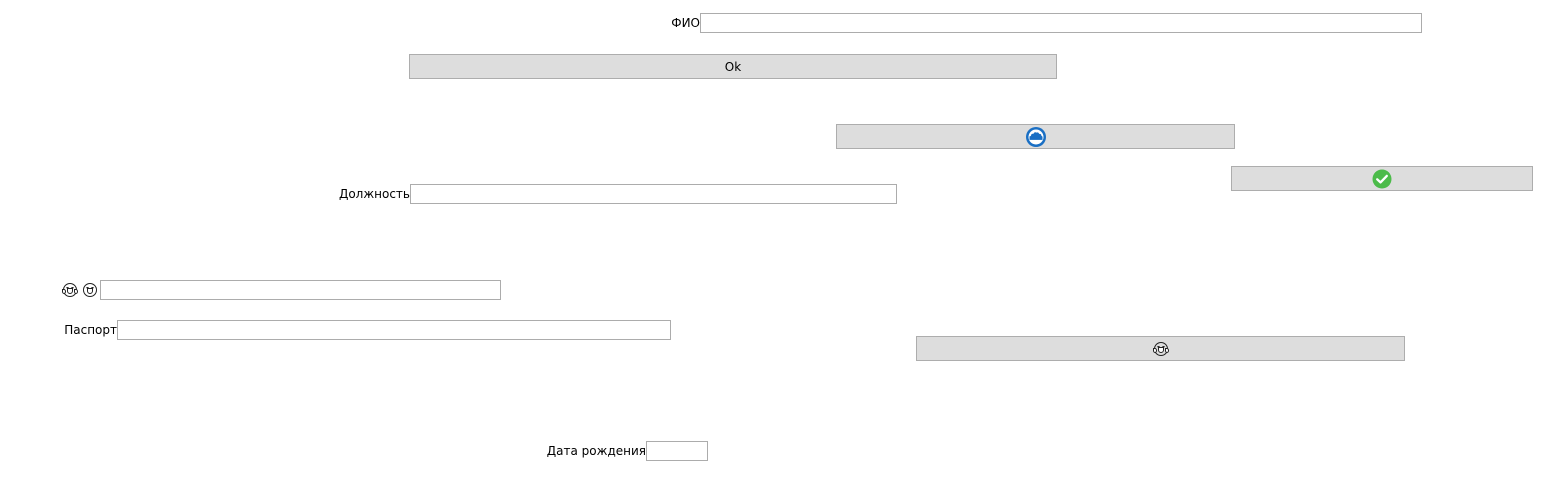 Image resolution: width=1554 pixels, height=497 pixels. What do you see at coordinates (1061, 23) in the screenshot?
I see `fio-input` at bounding box center [1061, 23].